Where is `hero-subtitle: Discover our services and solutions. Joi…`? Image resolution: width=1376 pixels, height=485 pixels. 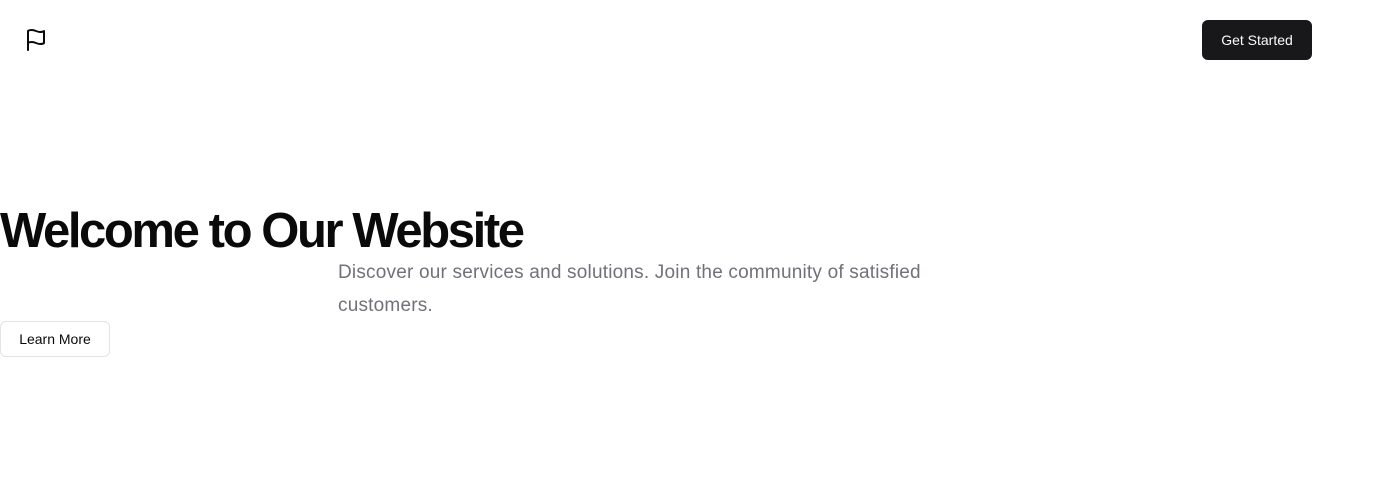 hero-subtitle: Discover our services and solutions. Joi… is located at coordinates (629, 289).